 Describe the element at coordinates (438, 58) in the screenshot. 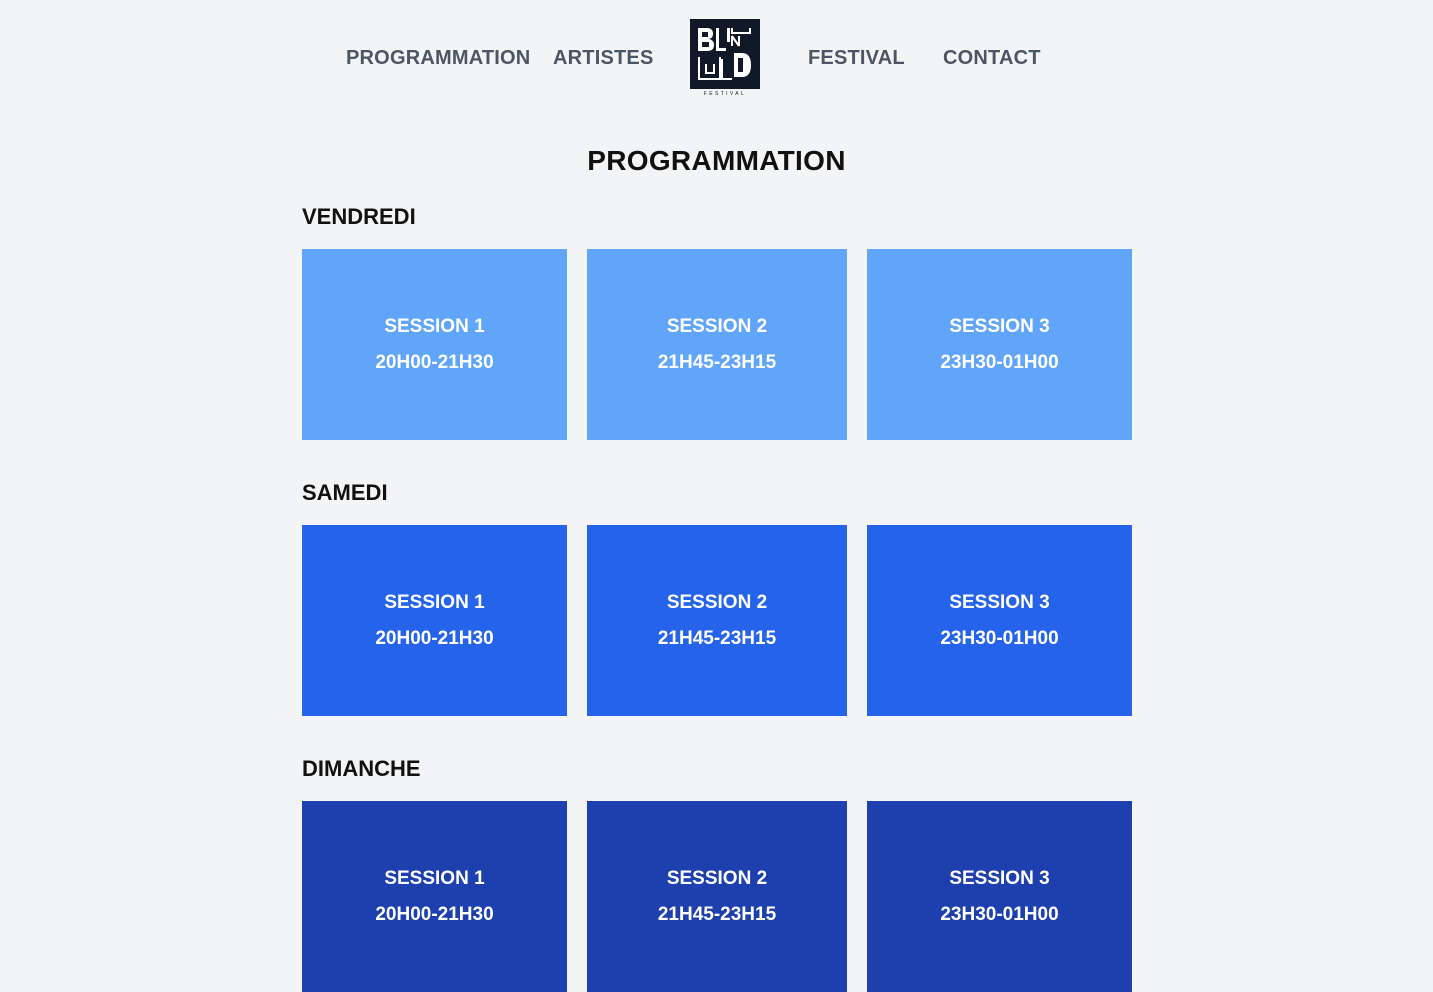

I see `nav-link-programmation: PROGRAMMATION` at that location.